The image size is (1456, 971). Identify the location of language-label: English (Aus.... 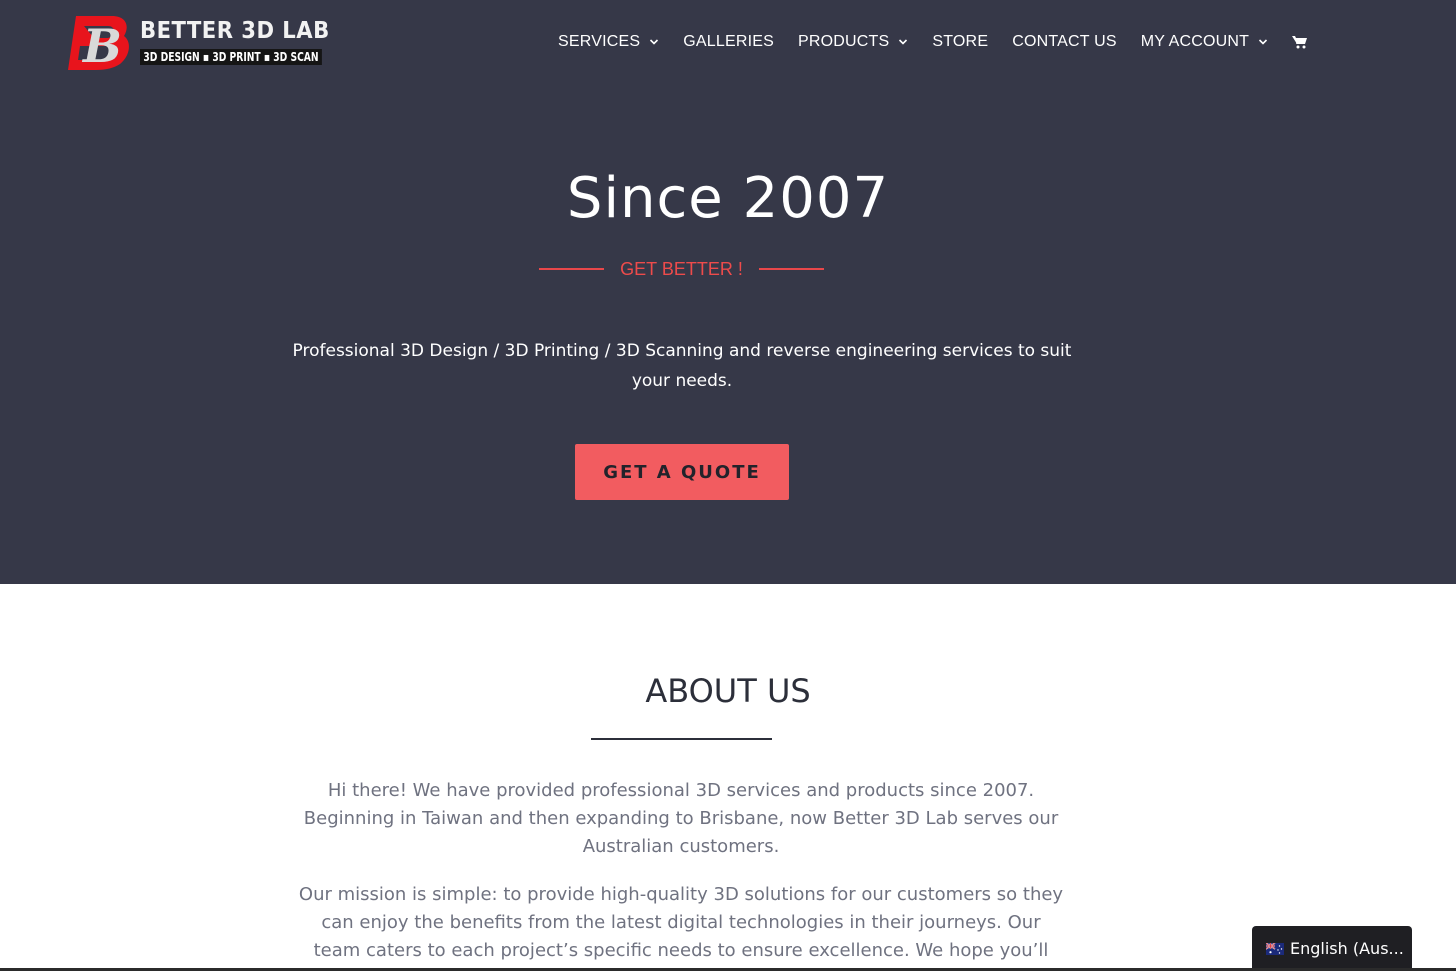
(1347, 948).